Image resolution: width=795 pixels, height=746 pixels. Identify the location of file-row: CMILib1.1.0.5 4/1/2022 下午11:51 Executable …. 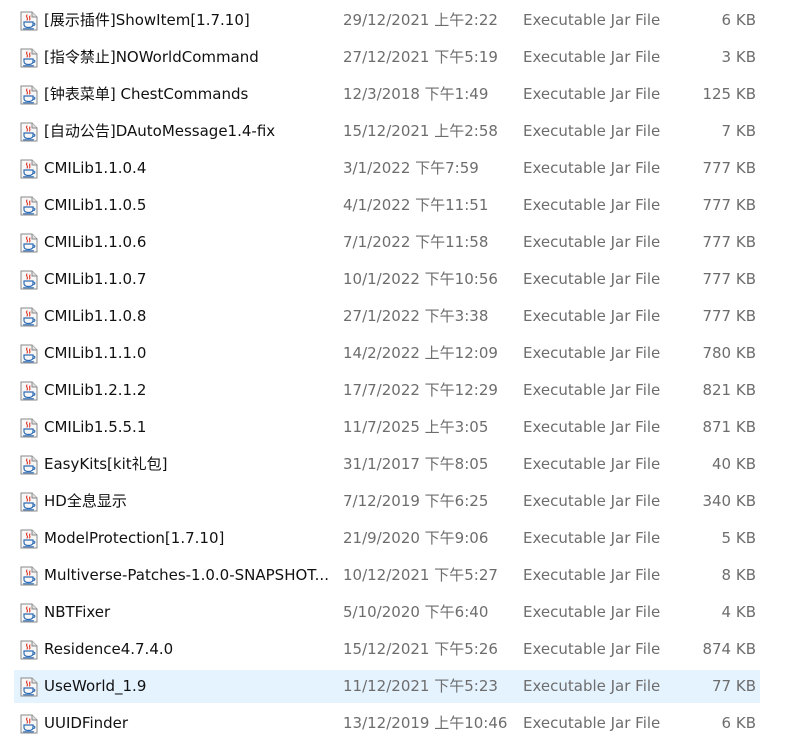
(387, 205).